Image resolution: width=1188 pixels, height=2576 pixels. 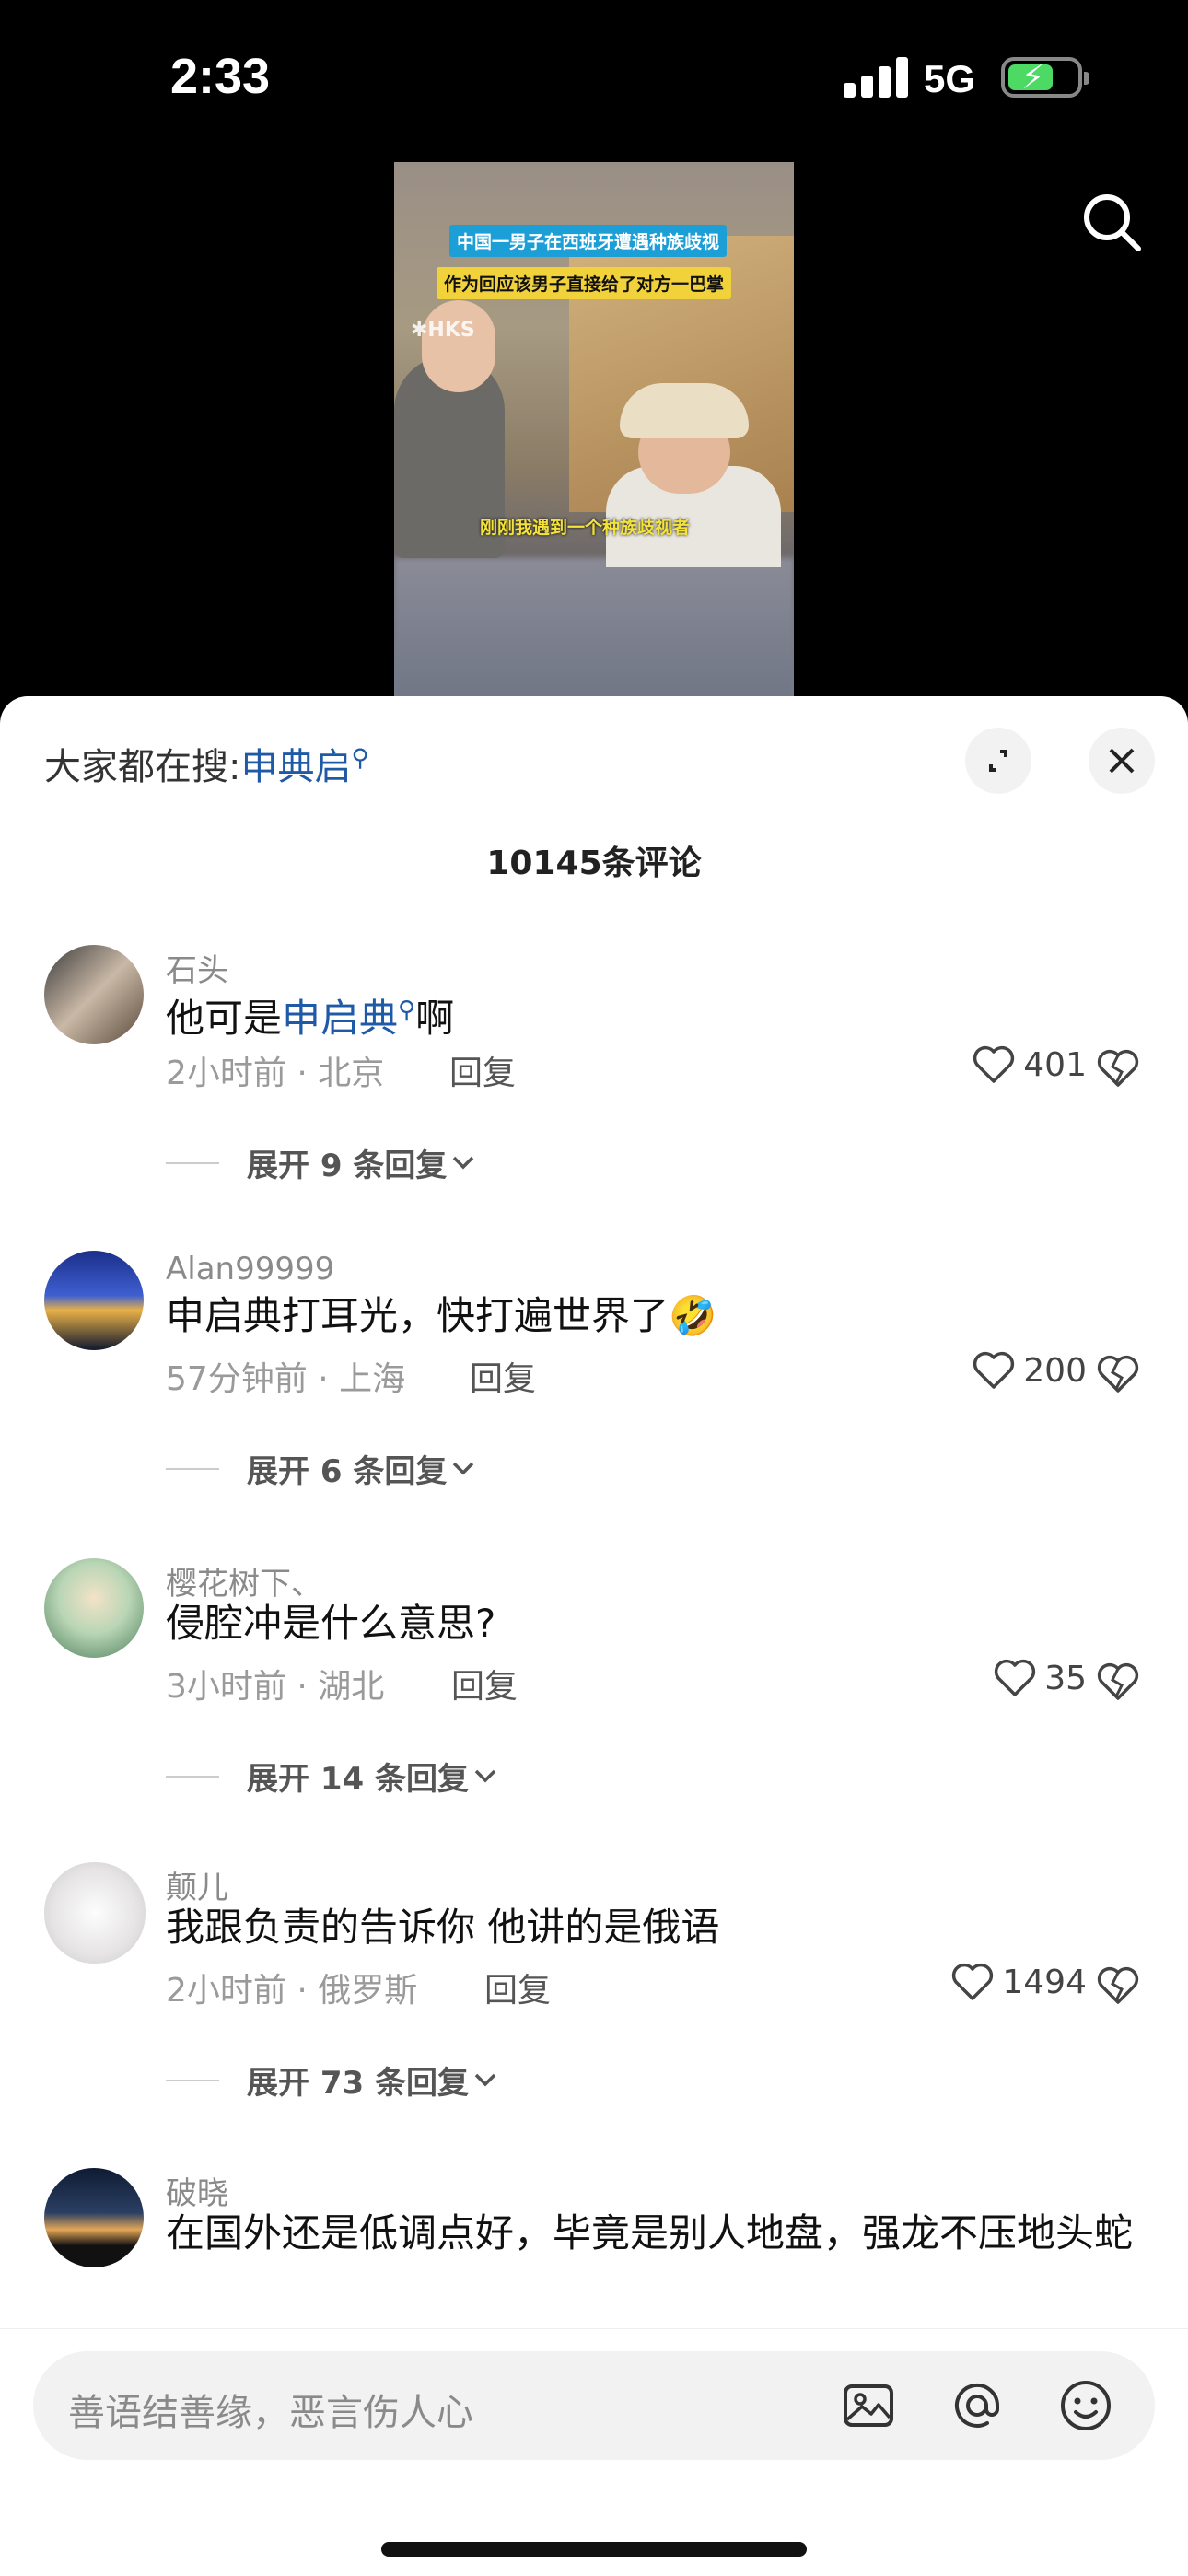 What do you see at coordinates (869, 2405) in the screenshot?
I see `image-icon` at bounding box center [869, 2405].